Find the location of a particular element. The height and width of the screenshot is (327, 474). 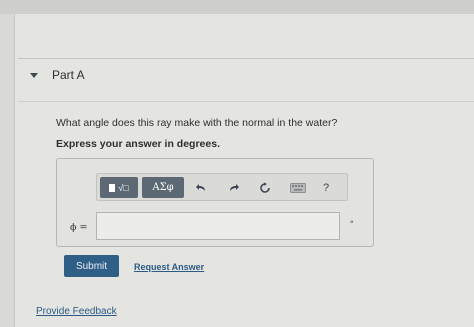

undo-icon is located at coordinates (200, 187).